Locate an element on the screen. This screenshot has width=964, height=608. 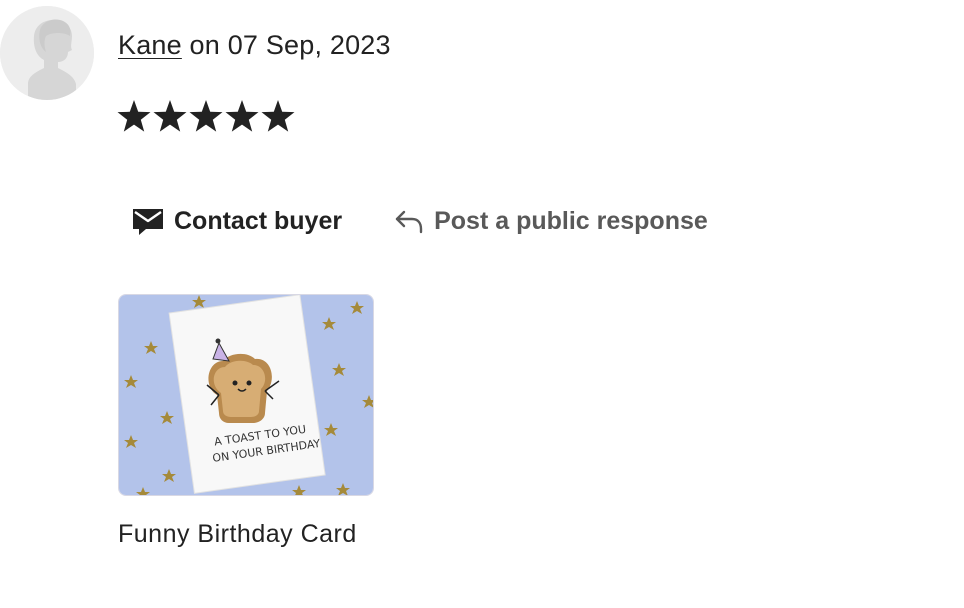
contact-buyer-button: Contact buyer is located at coordinates (230, 221).